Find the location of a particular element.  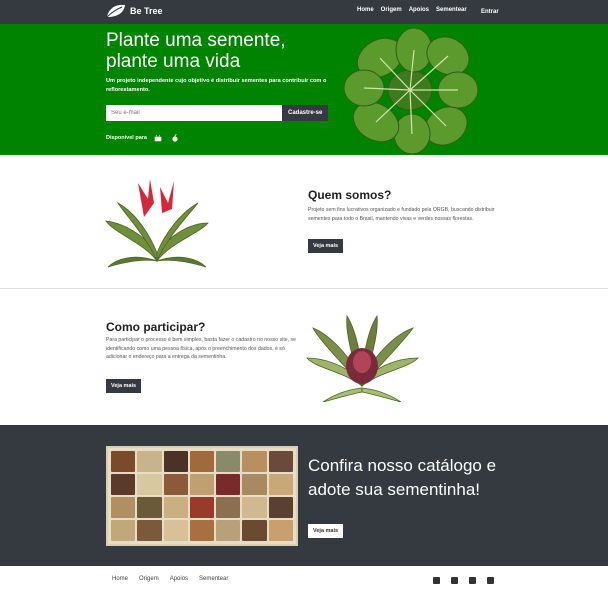

leaf-icon is located at coordinates (115, 11).